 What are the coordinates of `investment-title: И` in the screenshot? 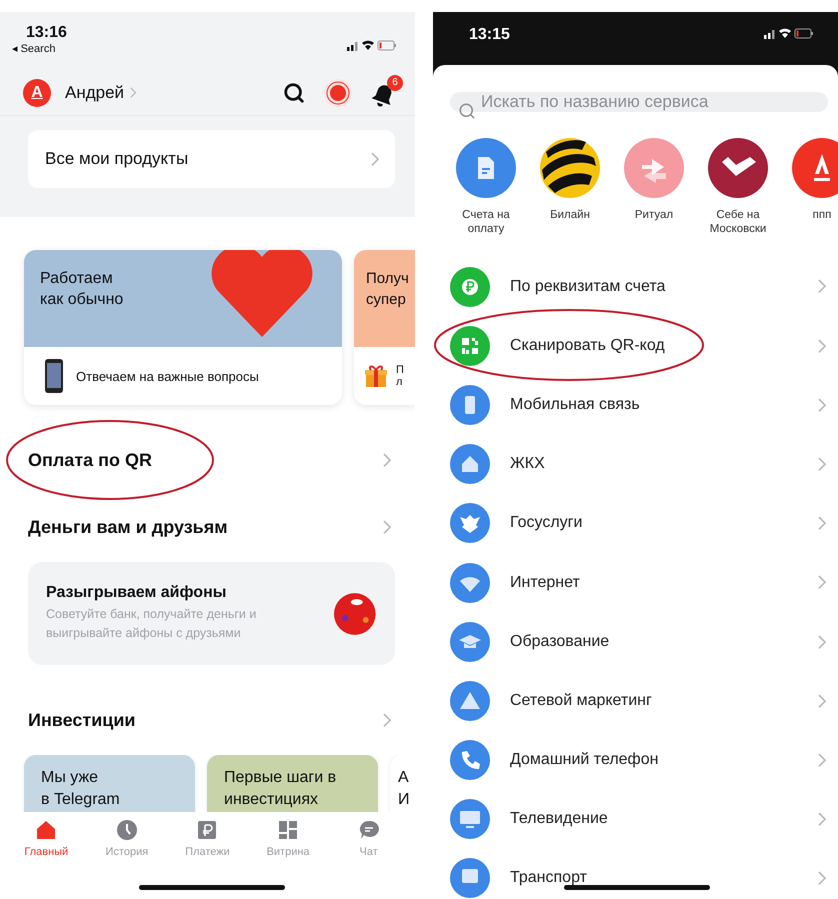 It's located at (404, 800).